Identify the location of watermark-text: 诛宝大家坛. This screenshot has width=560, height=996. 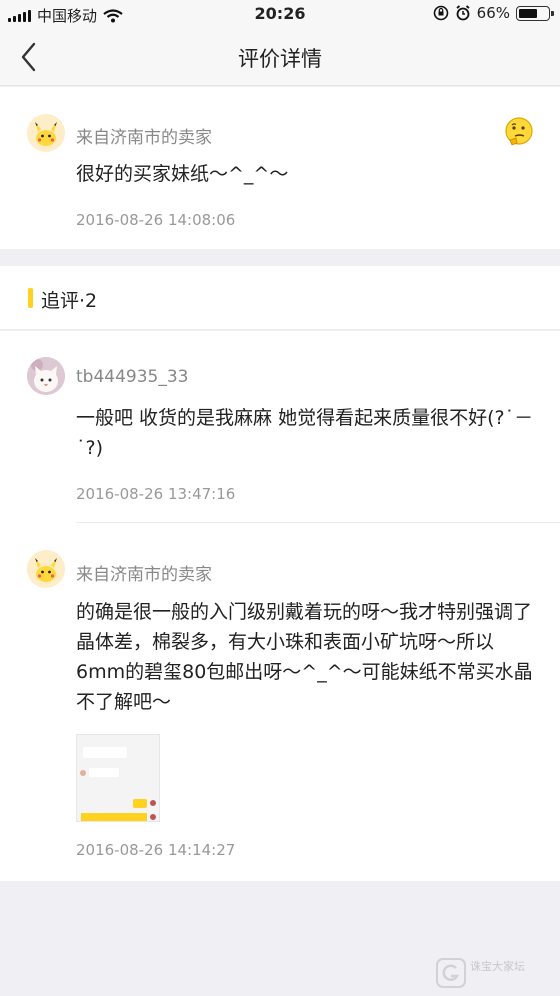
(497, 966).